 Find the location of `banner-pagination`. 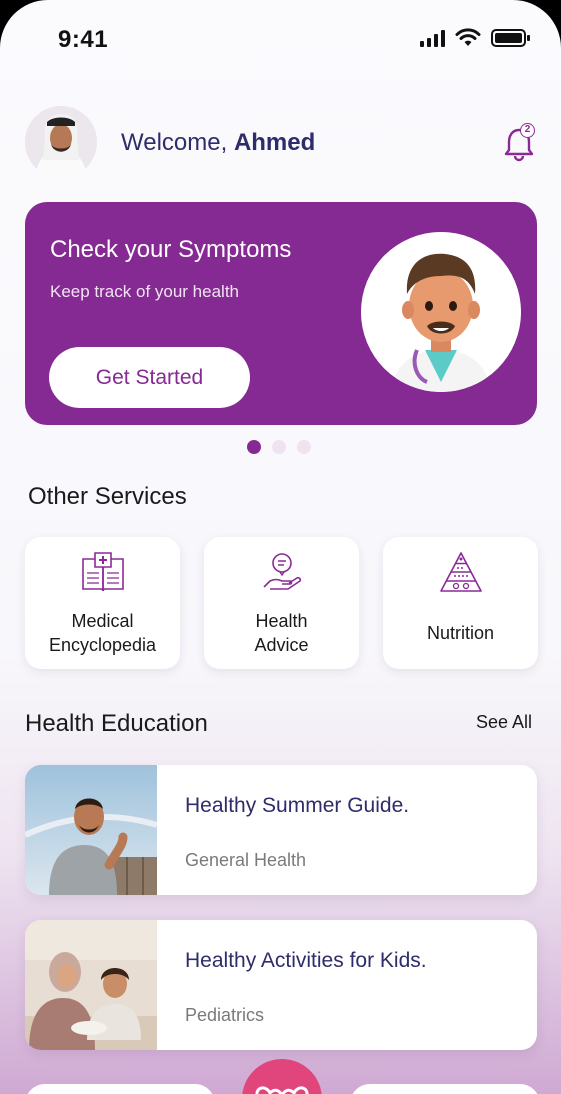

banner-pagination is located at coordinates (279, 447).